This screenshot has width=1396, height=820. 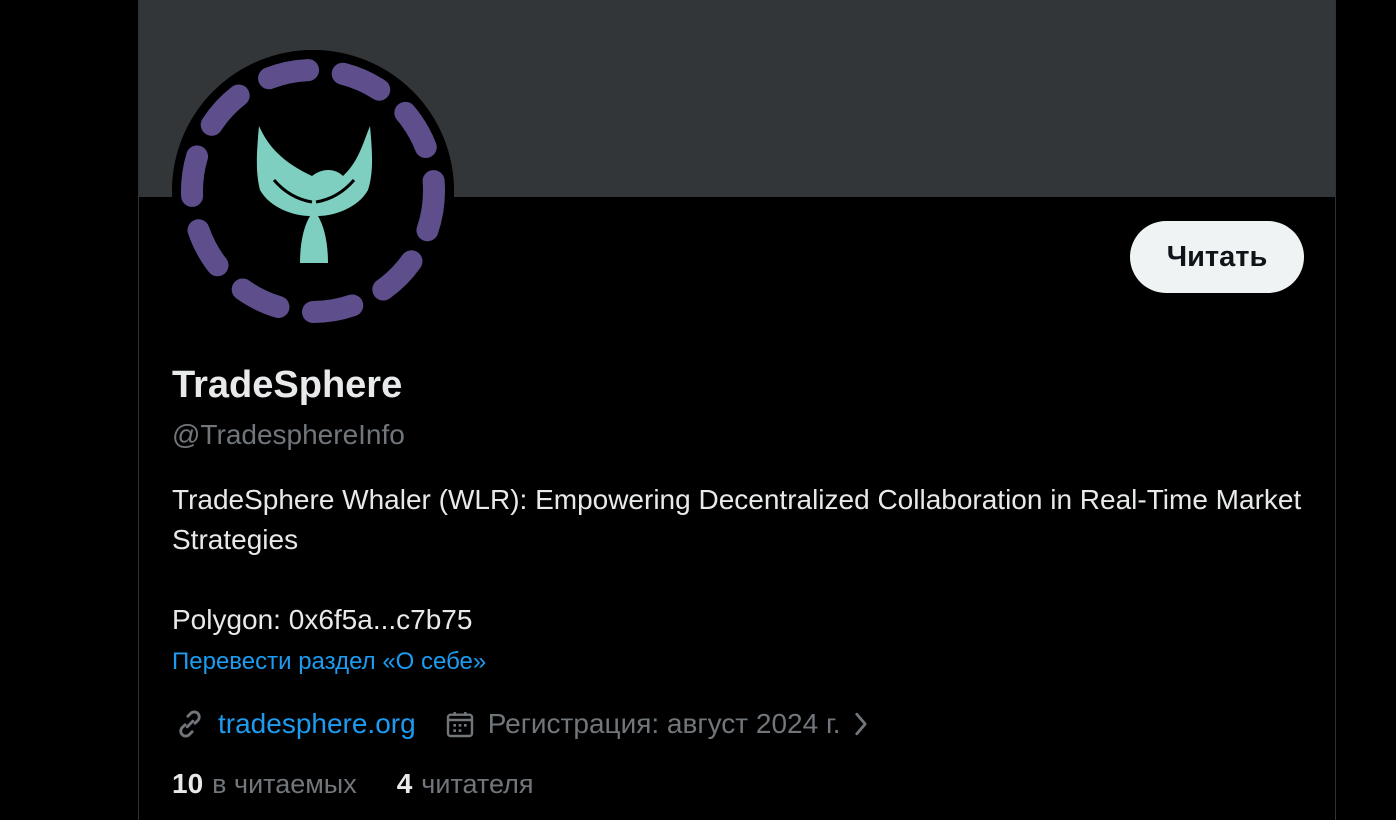 What do you see at coordinates (284, 784) in the screenshot?
I see `following-label: в читаемых` at bounding box center [284, 784].